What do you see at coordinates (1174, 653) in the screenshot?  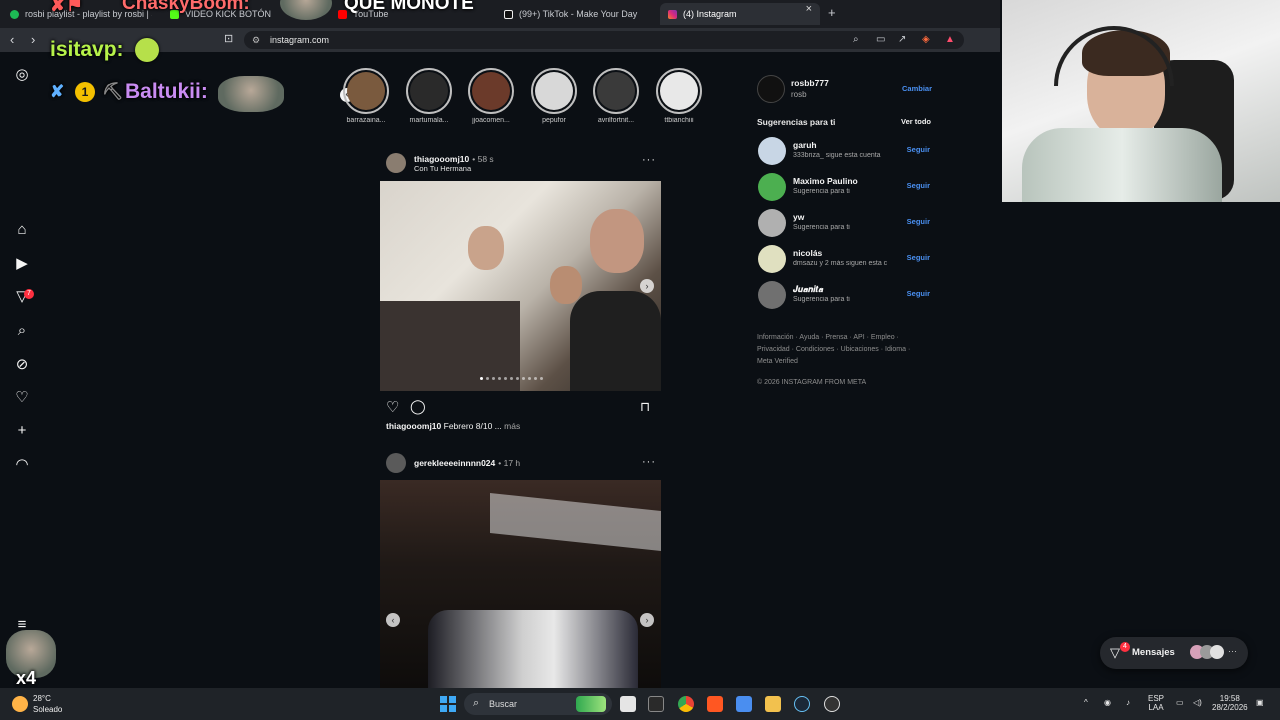 I see `messages-button: ▽ 4 Mensajes ···` at bounding box center [1174, 653].